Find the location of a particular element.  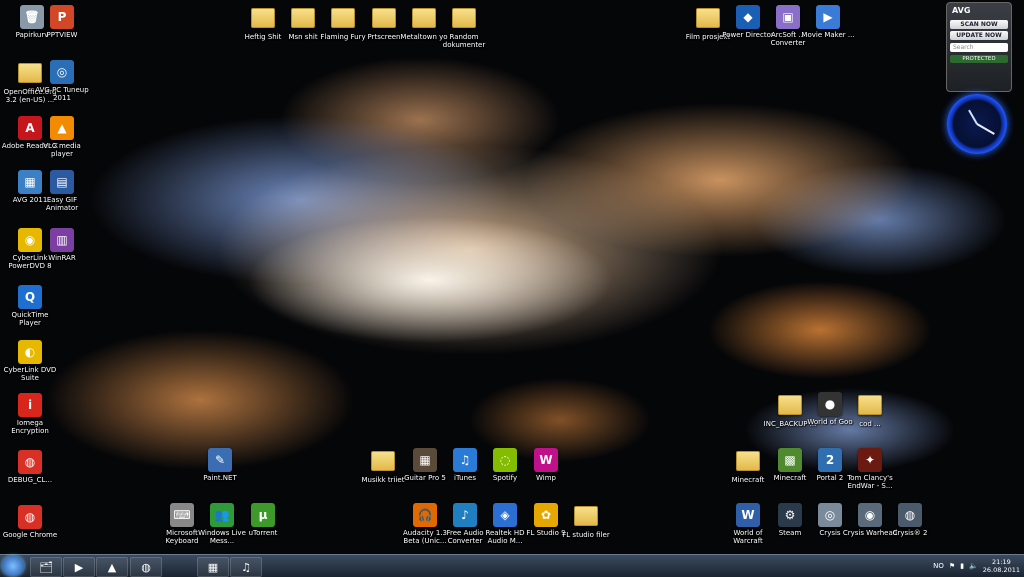

desktop-icon-label: VLC media player is located at coordinates (62, 150).